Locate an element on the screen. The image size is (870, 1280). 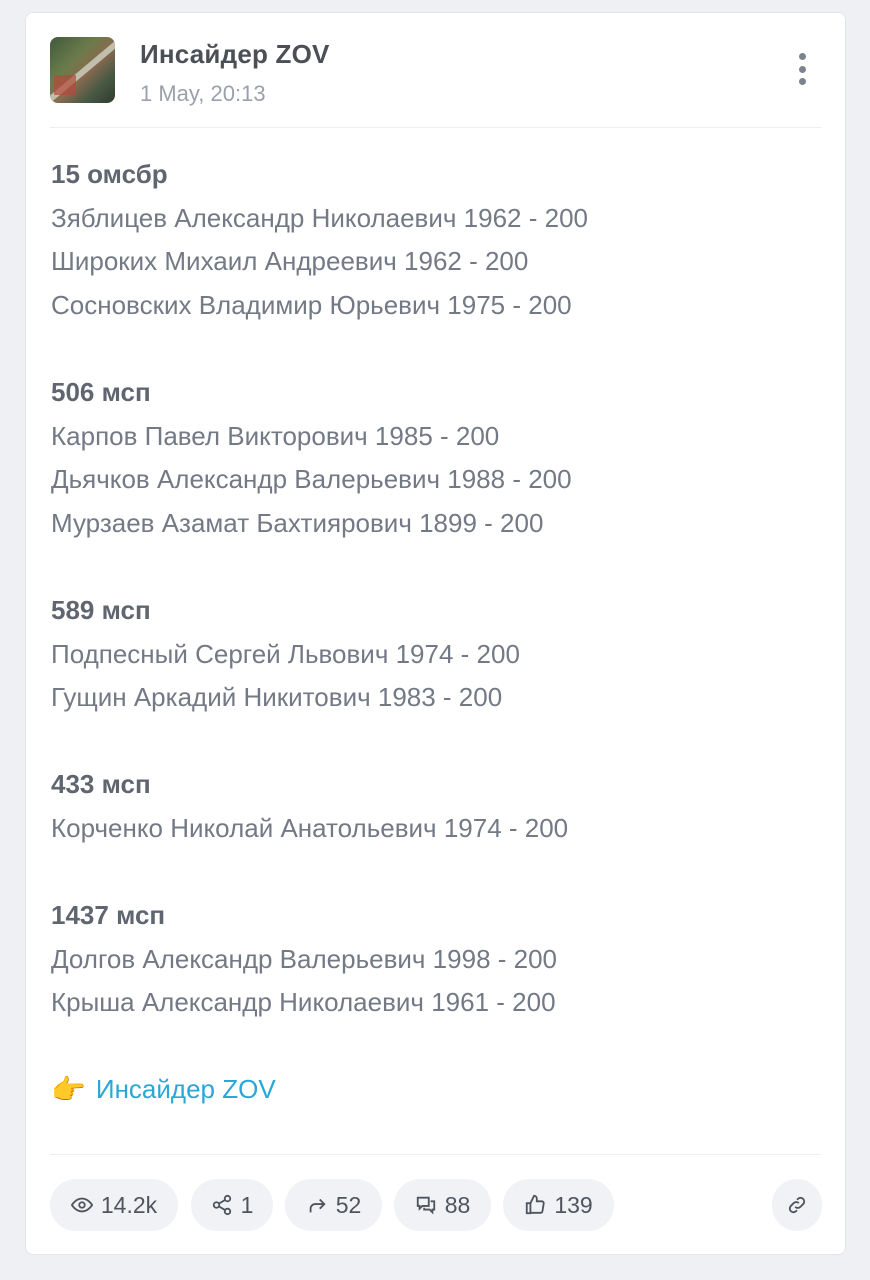
unit-heading: 15 омсбр is located at coordinates (109, 174).